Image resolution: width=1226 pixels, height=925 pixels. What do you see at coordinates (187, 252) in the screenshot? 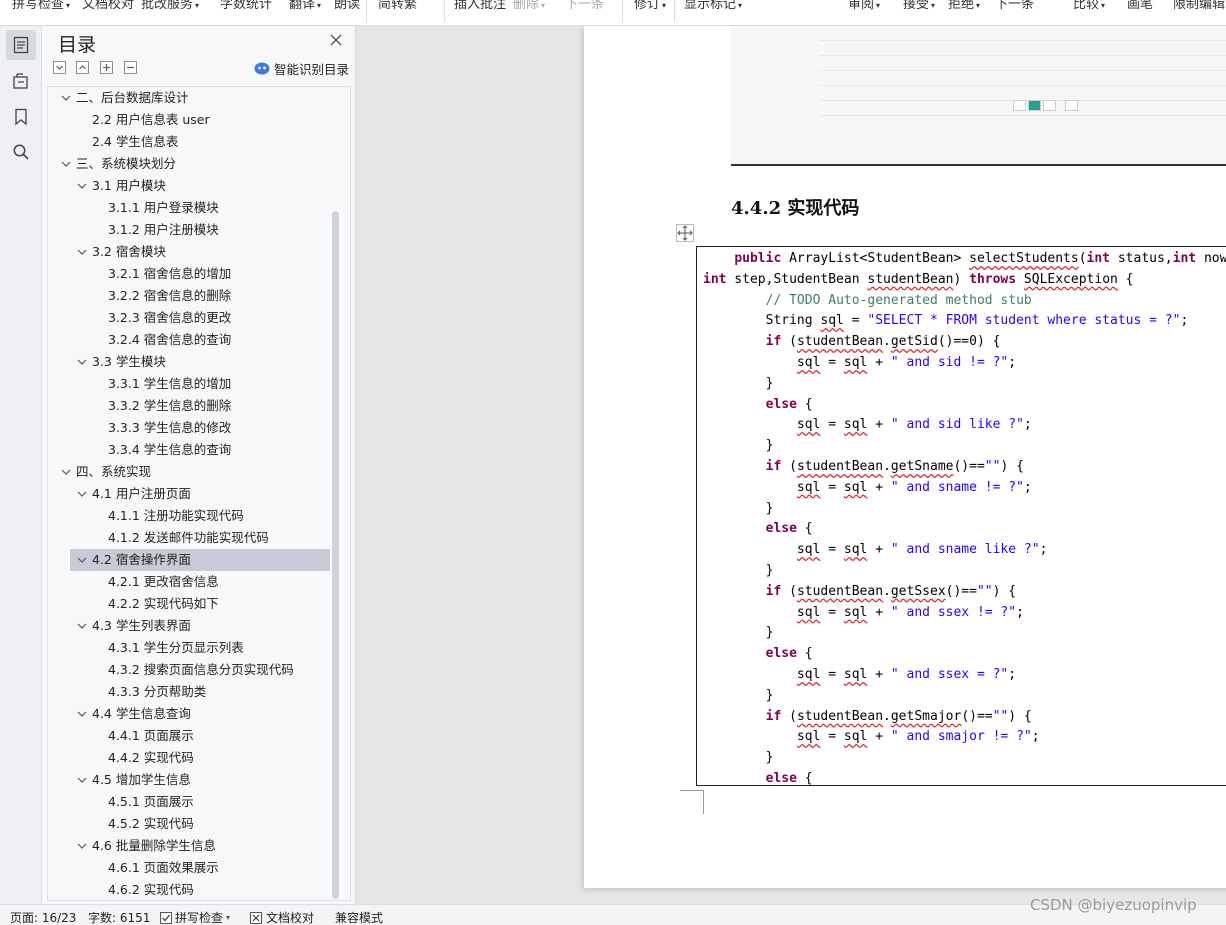
I see `toc-item: 3.2 宿舍模块` at bounding box center [187, 252].